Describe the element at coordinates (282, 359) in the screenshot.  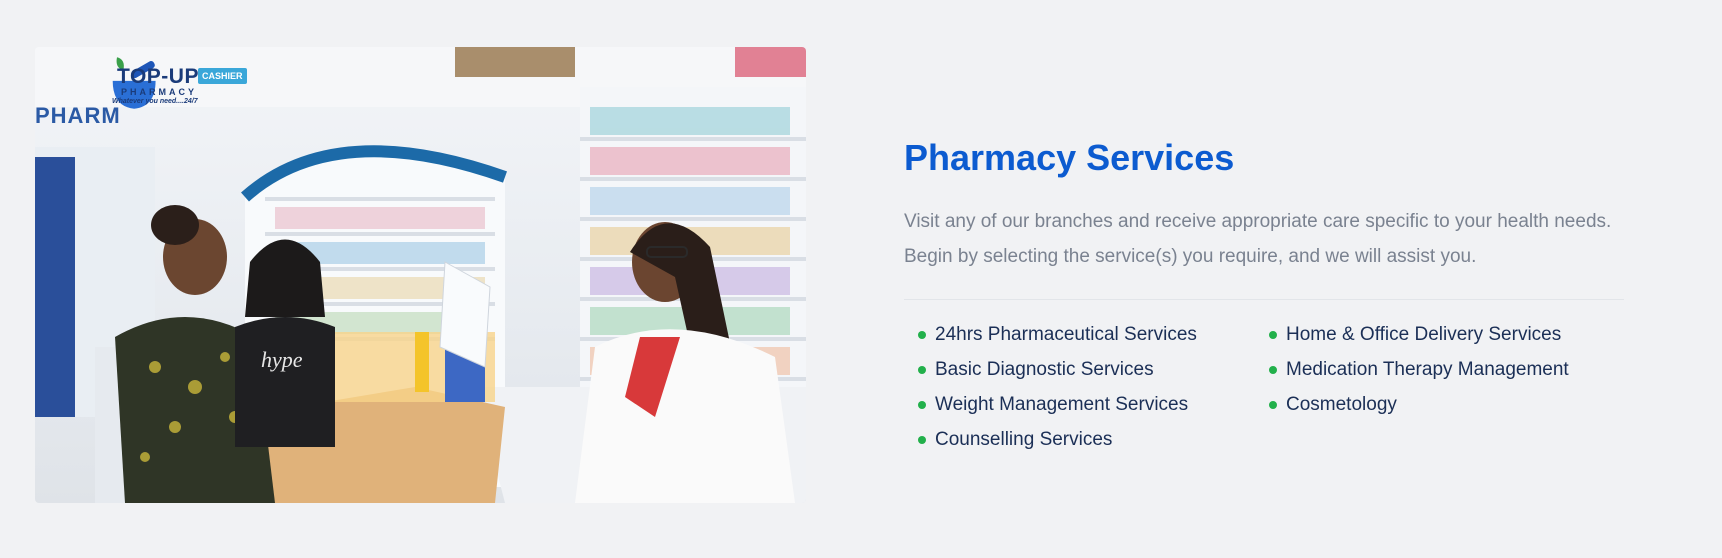
I see `svg-text: hype` at that location.